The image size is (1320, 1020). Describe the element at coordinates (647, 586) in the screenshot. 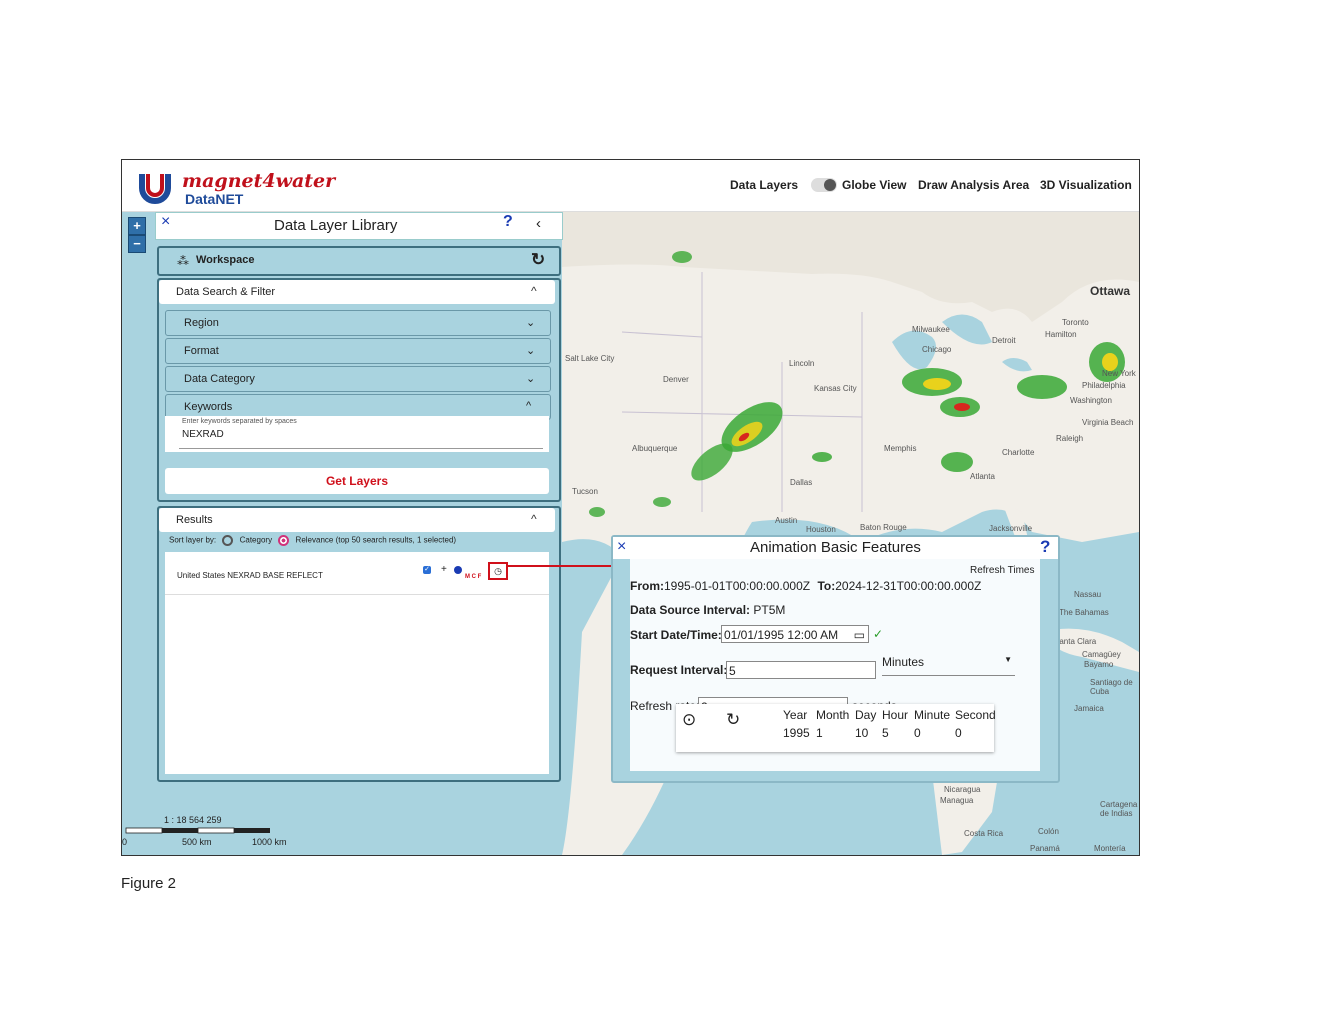

I see `from-label: From:` at that location.